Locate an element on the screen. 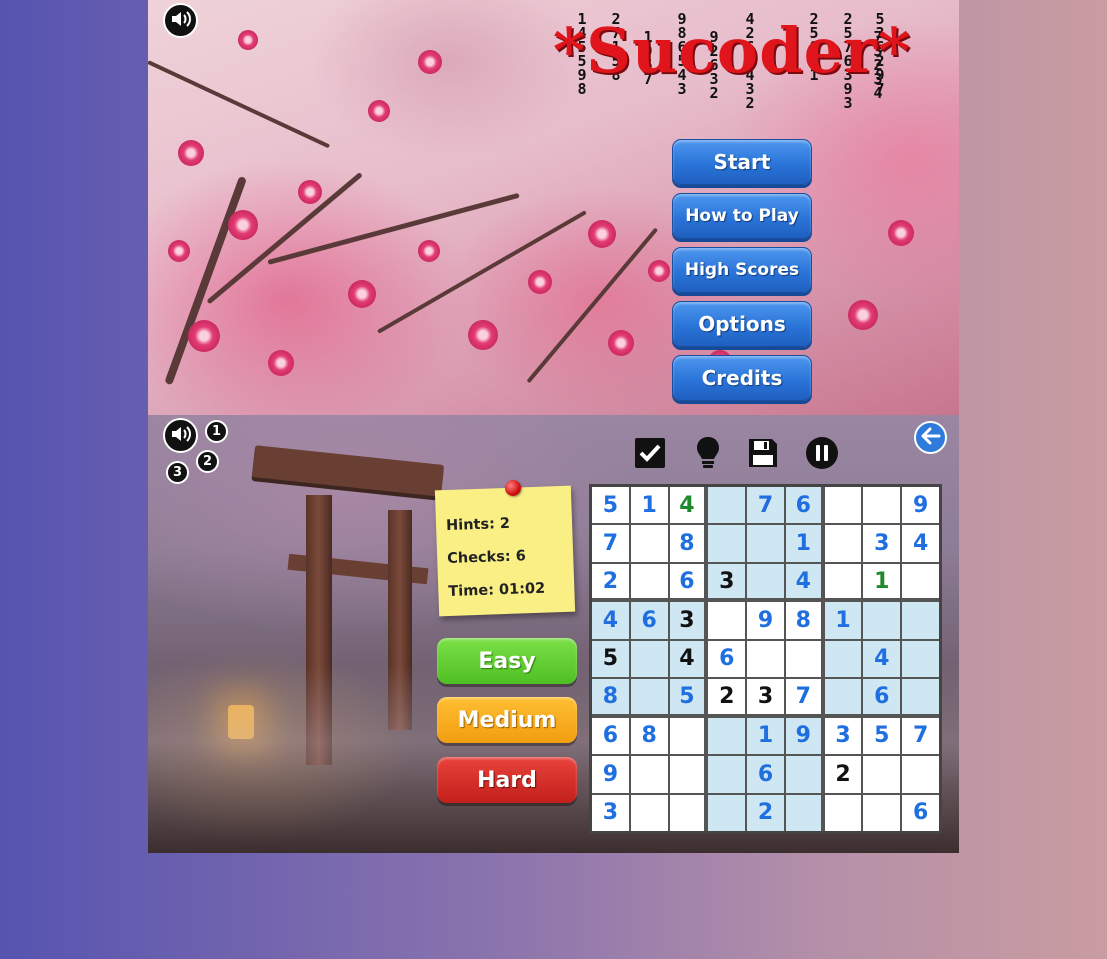  hard-button: Hard is located at coordinates (507, 780).